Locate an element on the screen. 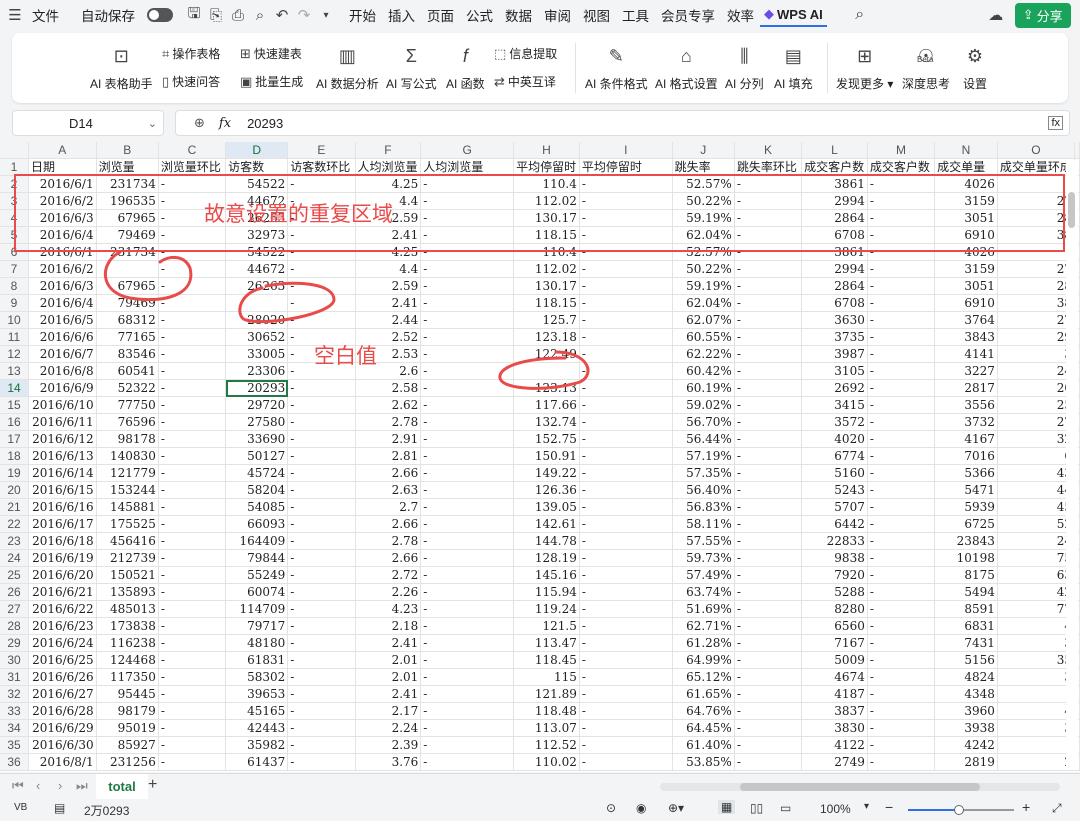 The image size is (1080, 821). cell: 119.24 is located at coordinates (546, 609).